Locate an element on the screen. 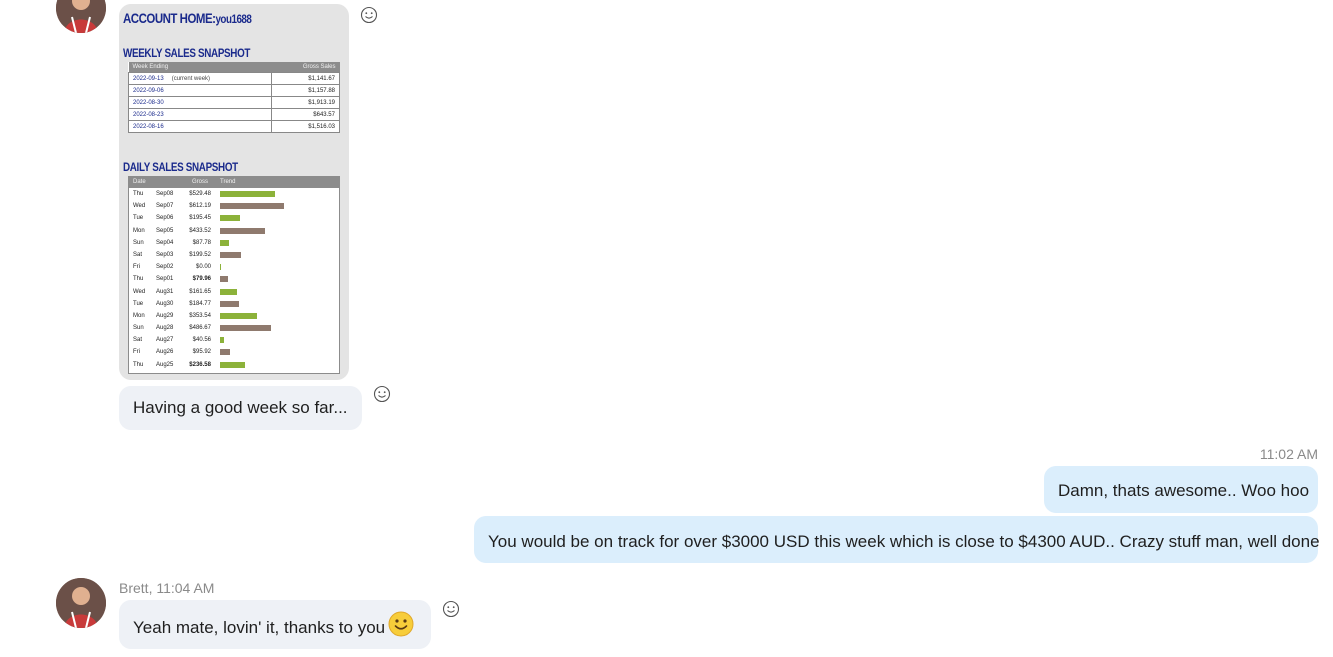 The height and width of the screenshot is (657, 1333). daily-row: Tue Aug30 $184.77 is located at coordinates (234, 304).